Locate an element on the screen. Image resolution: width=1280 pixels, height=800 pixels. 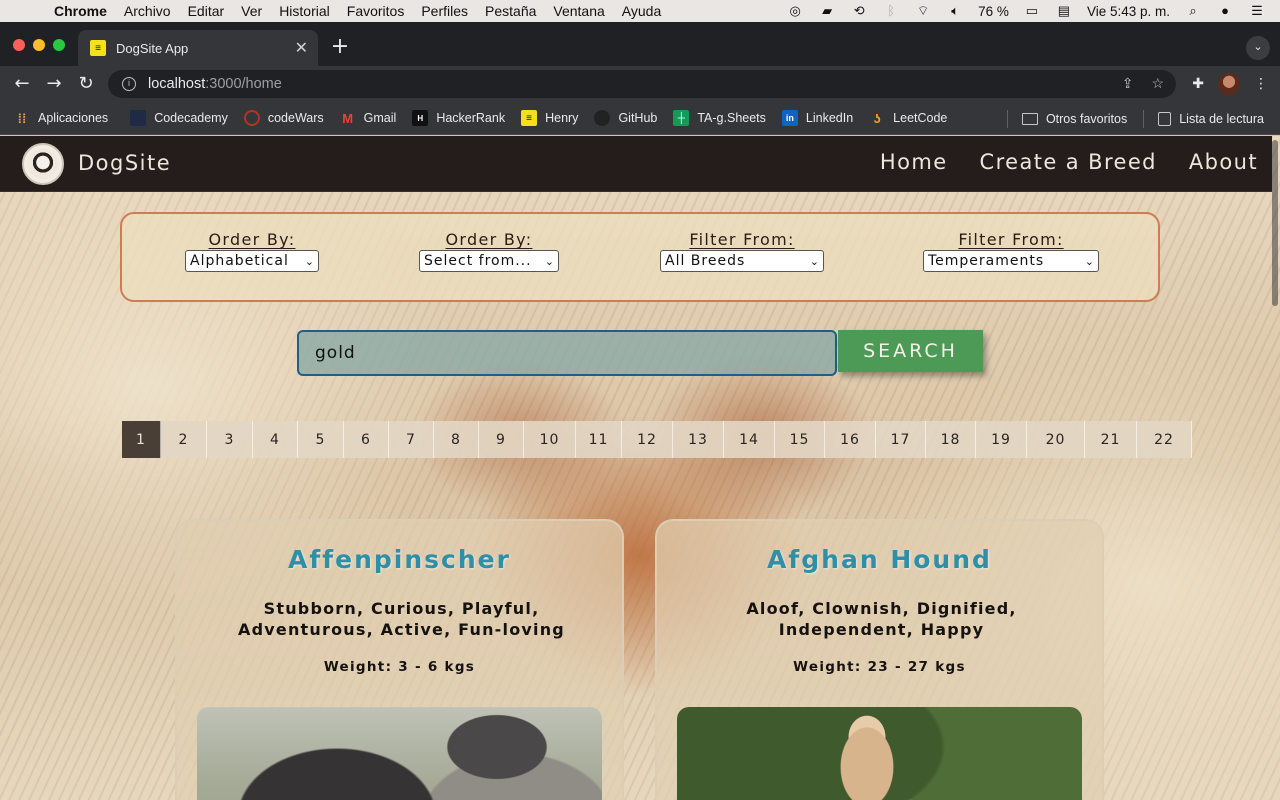
dog-face-icon is located at coordinates (43, 164).